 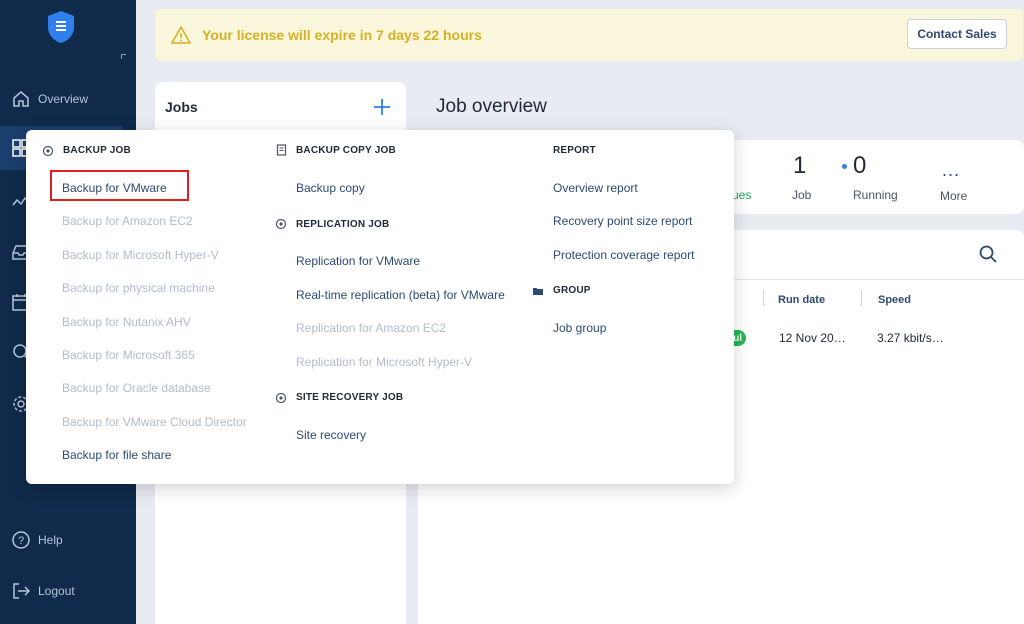 I want to click on menu-item-protection-coverage-report: Protection coverage report, so click(x=623, y=255).